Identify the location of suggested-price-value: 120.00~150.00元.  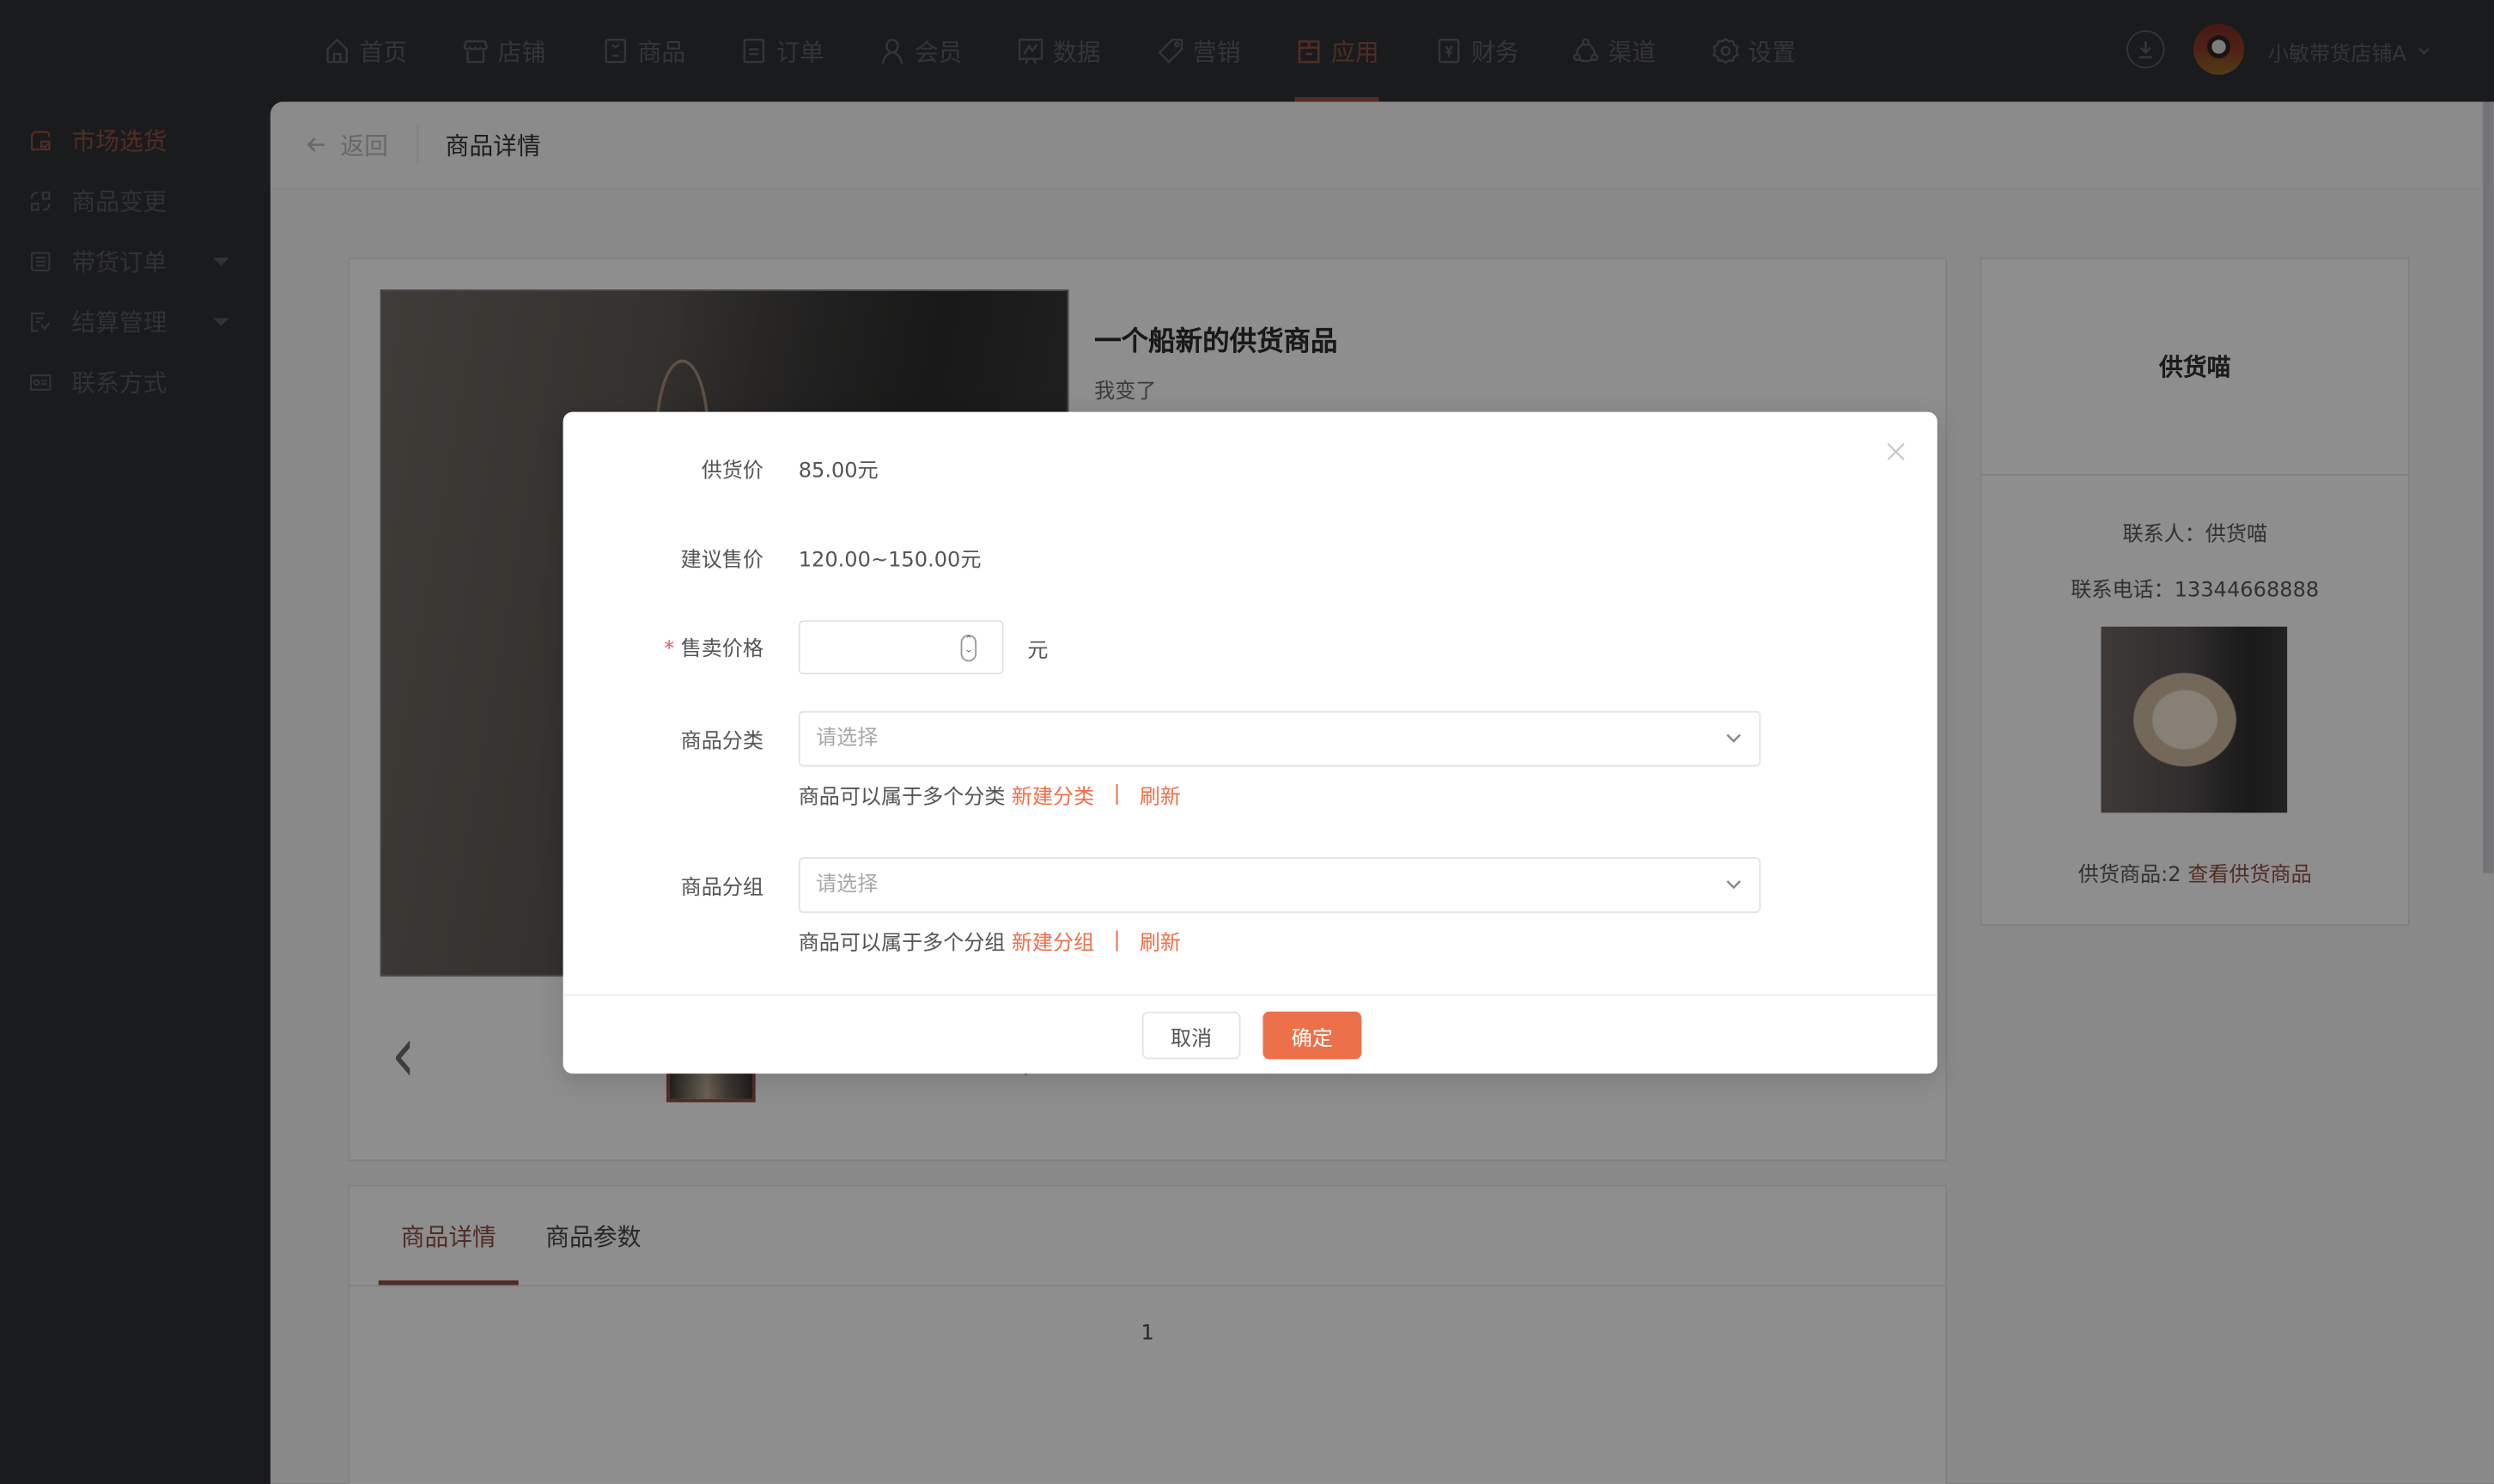
(890, 560).